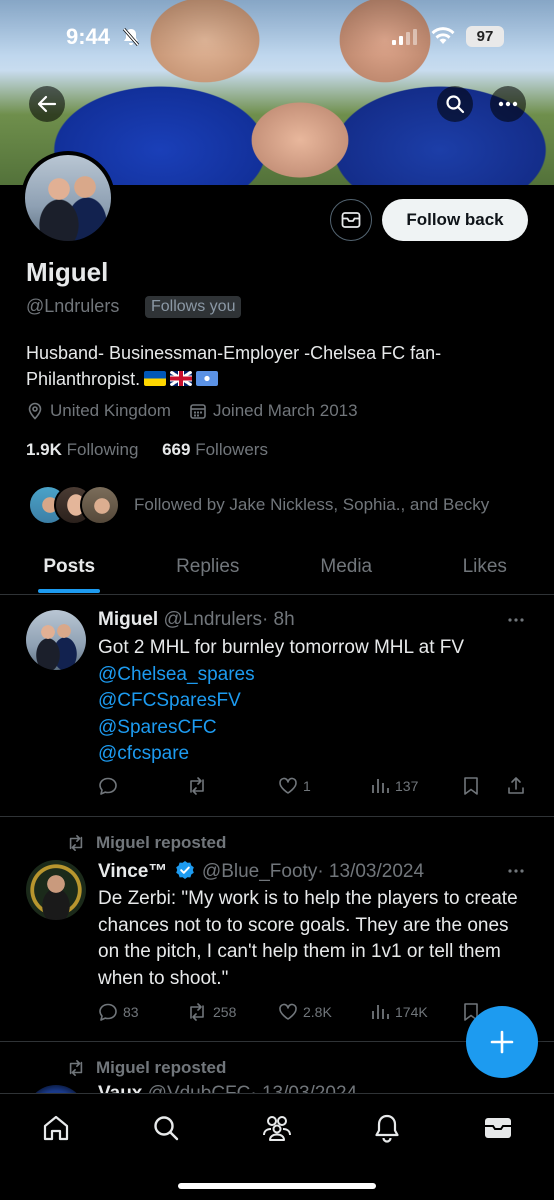 The image size is (554, 1200). I want to click on profile-avatar, so click(68, 198).